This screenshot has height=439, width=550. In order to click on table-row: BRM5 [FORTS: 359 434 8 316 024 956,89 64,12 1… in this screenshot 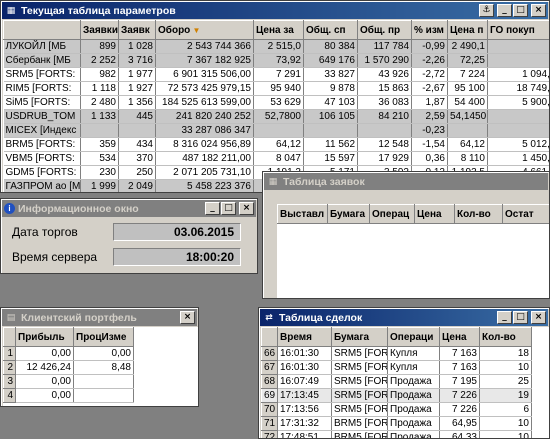, I will do `click(276, 144)`.